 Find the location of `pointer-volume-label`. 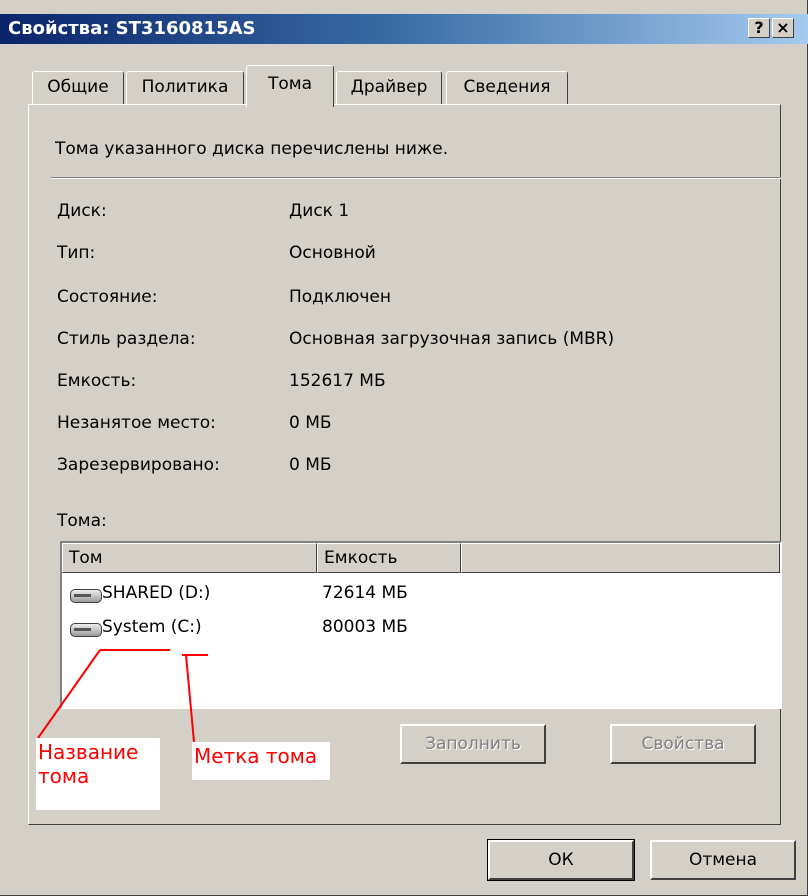

pointer-volume-label is located at coordinates (190, 698).